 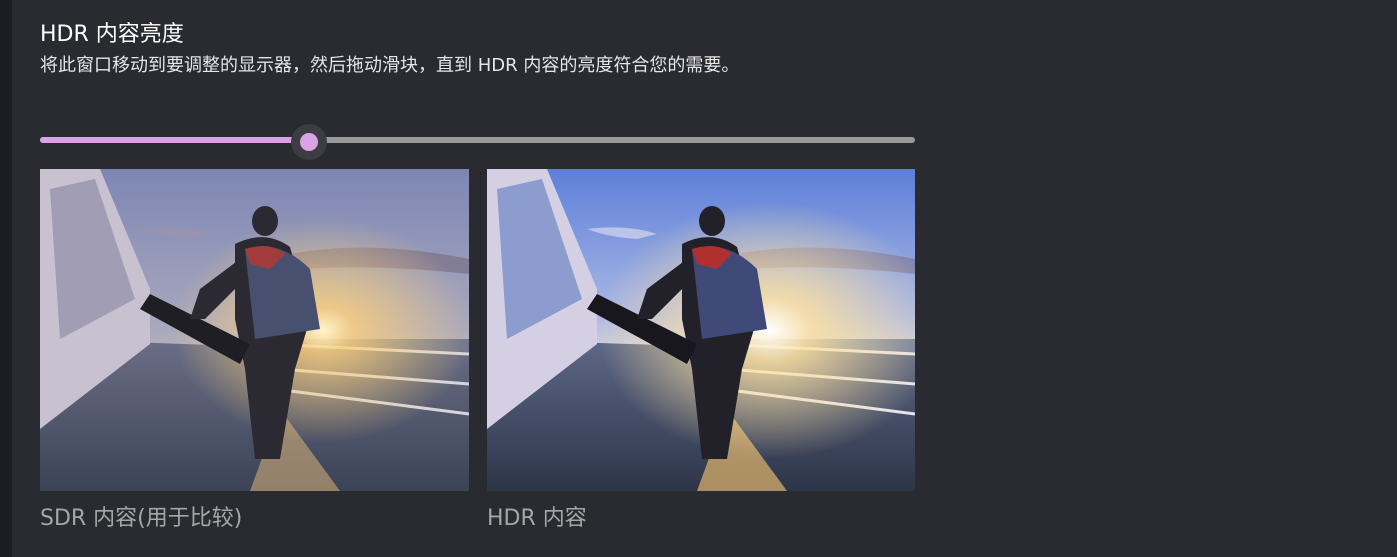 What do you see at coordinates (112, 34) in the screenshot?
I see `section-title: HDR 内容亮度` at bounding box center [112, 34].